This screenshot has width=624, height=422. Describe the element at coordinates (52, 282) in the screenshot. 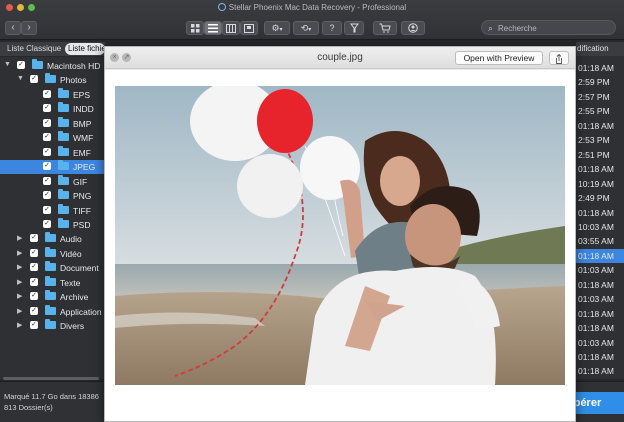

I see `tree-row: ▶ ✓ Texte` at that location.